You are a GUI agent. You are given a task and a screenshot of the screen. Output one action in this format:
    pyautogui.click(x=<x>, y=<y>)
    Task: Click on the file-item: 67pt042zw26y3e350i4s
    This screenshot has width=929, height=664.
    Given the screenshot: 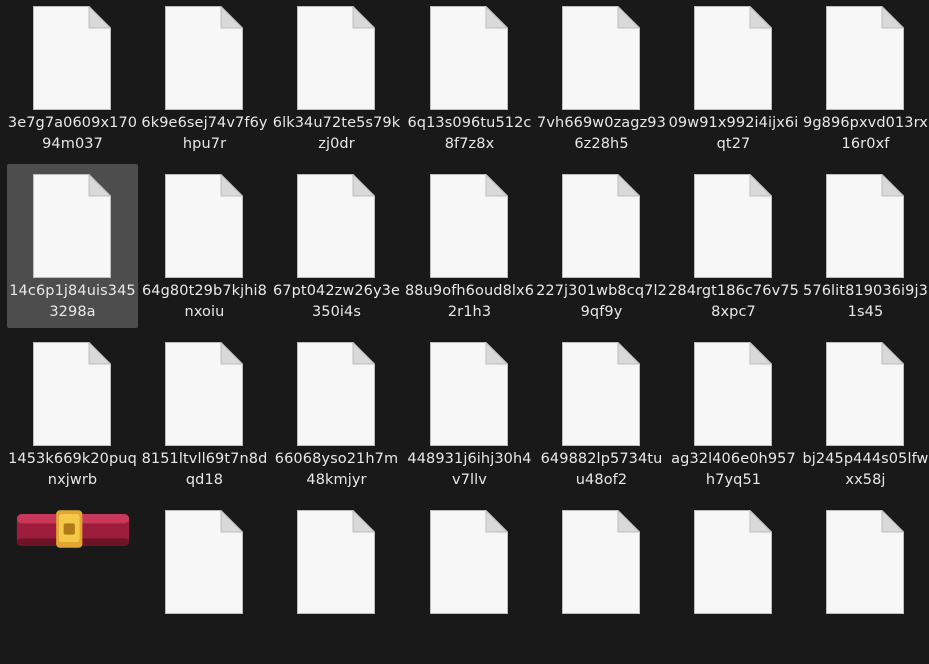 What is the action you would take?
    pyautogui.click(x=336, y=246)
    